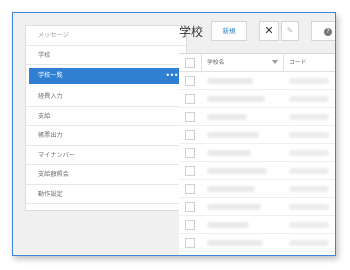 This screenshot has height=270, width=350. I want to click on sidebar-item-label: 経費入力, so click(50, 96).